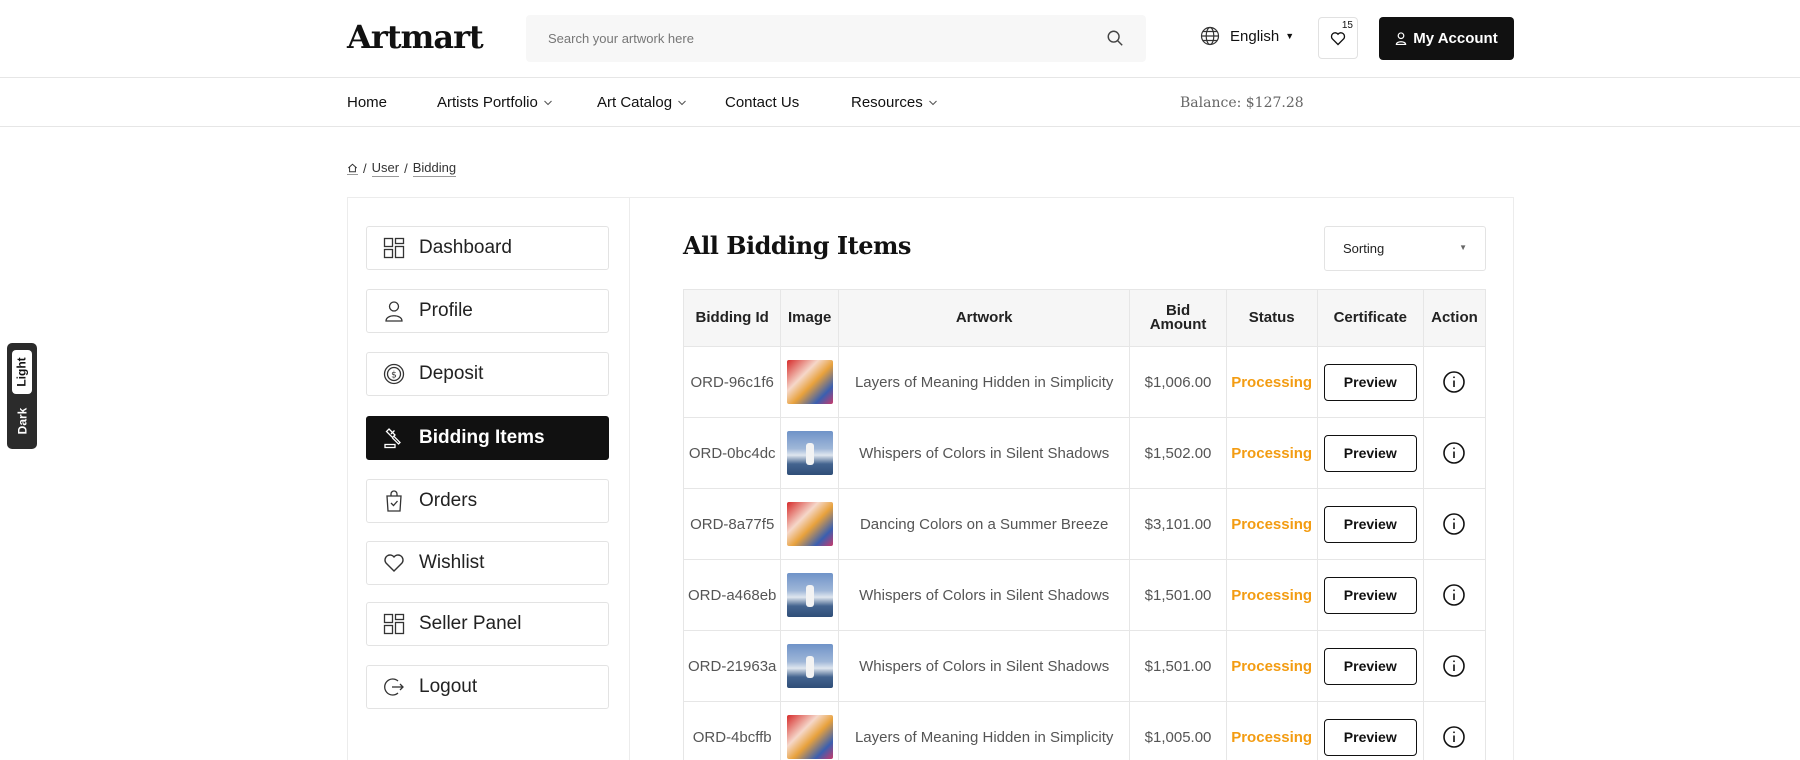 Image resolution: width=1800 pixels, height=760 pixels. Describe the element at coordinates (1370, 318) in the screenshot. I see `column-header-certificate: Certificate` at that location.